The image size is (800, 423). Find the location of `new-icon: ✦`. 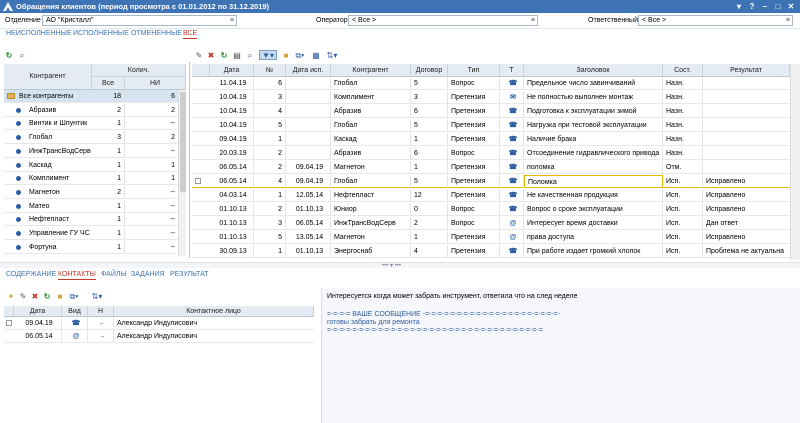

new-icon: ✦ is located at coordinates (11, 297).